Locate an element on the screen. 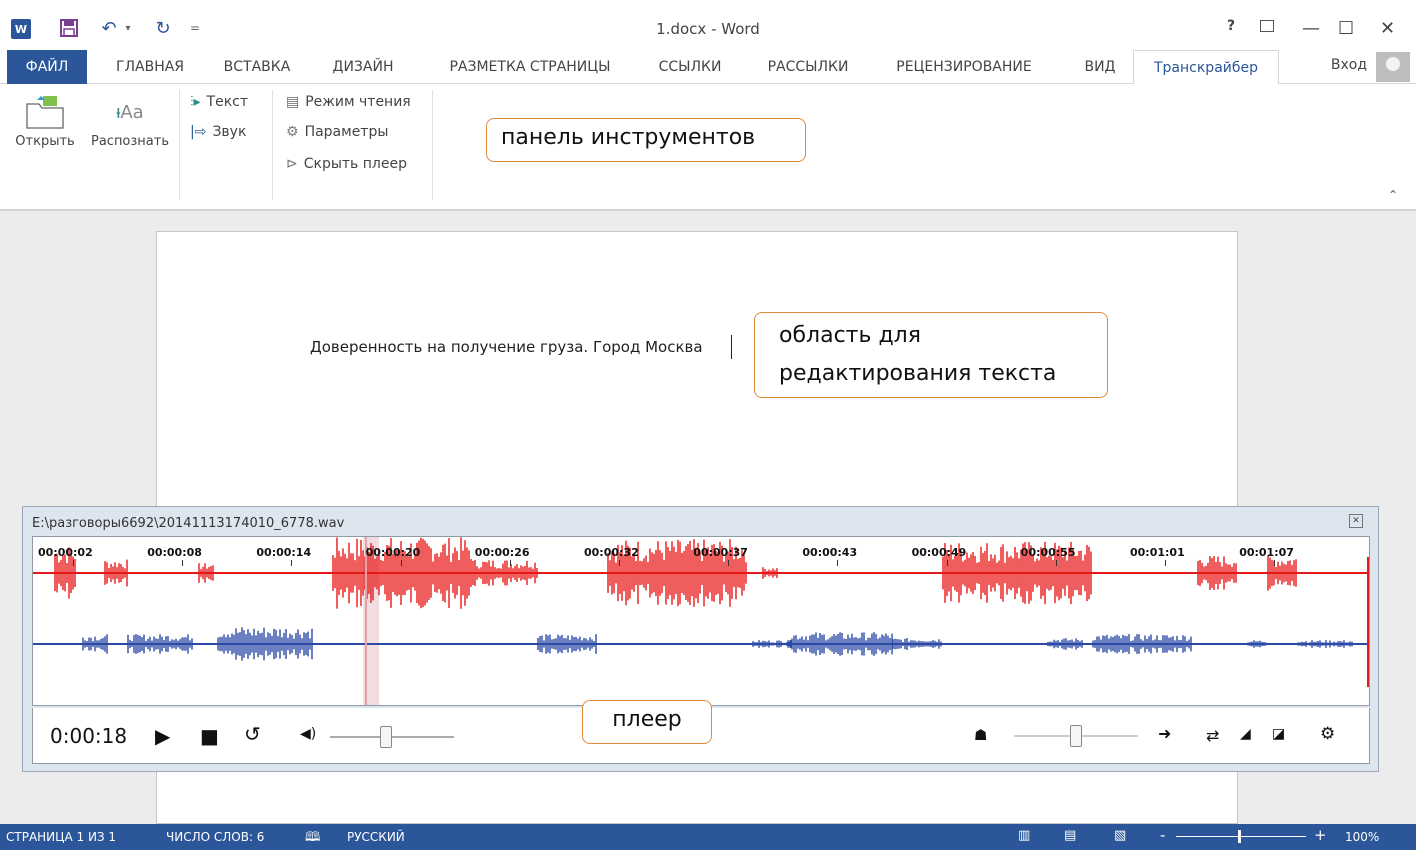 Image resolution: width=1416 pixels, height=850 pixels. zoom-slider is located at coordinates (1241, 836).